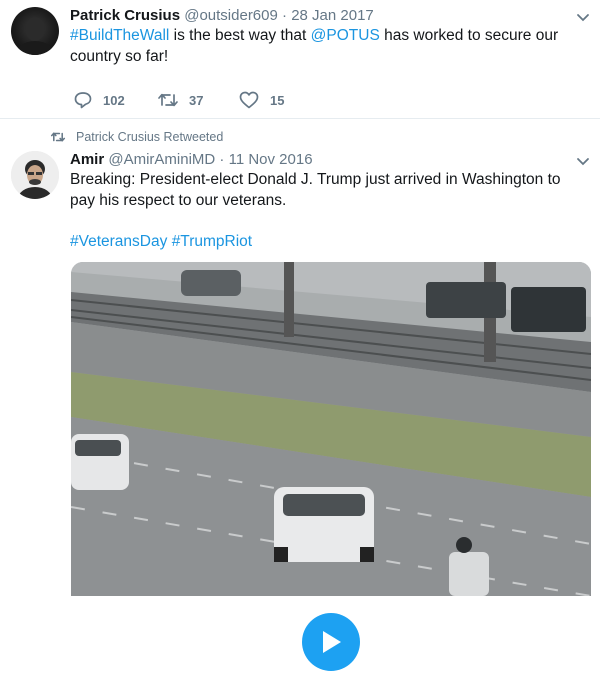  I want to click on play-button, so click(331, 642).